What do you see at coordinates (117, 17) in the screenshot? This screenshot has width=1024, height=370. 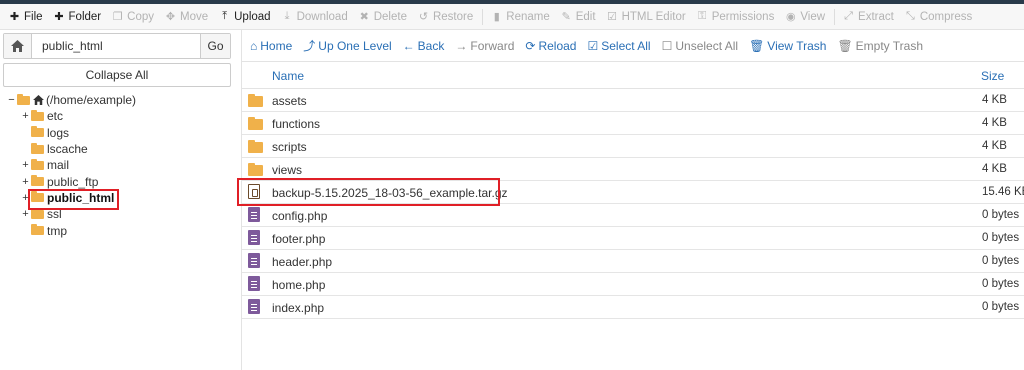 I see `copy-icon: ❐` at bounding box center [117, 17].